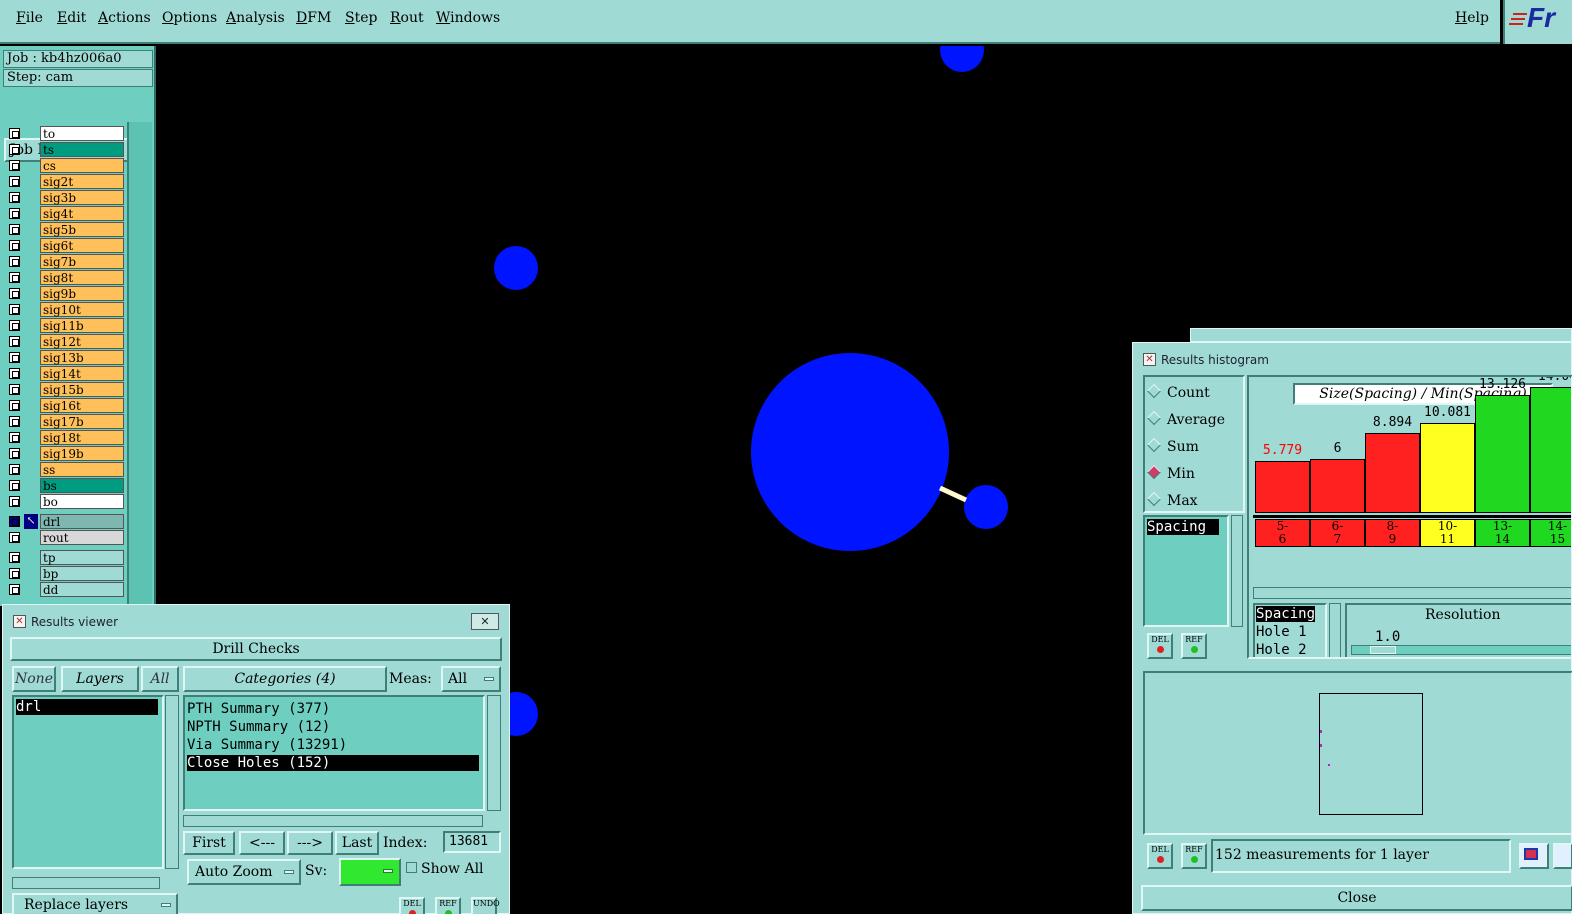  What do you see at coordinates (65, 573) in the screenshot?
I see `layer-row-bp: bp` at bounding box center [65, 573].